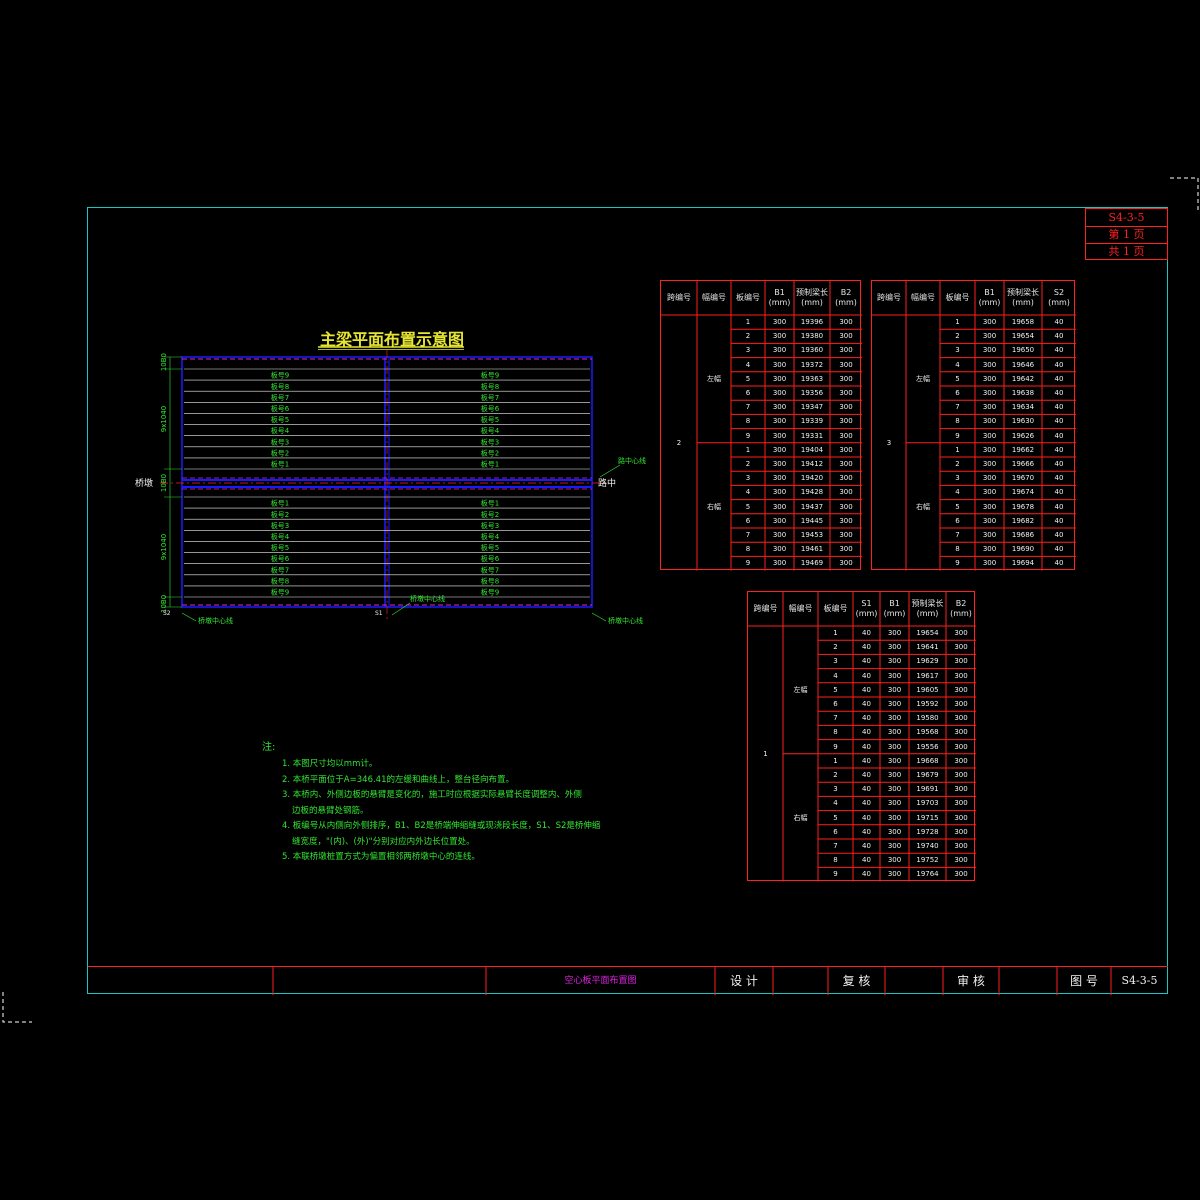 Image resolution: width=1200 pixels, height=1200 pixels. I want to click on table-cell: 19356, so click(812, 393).